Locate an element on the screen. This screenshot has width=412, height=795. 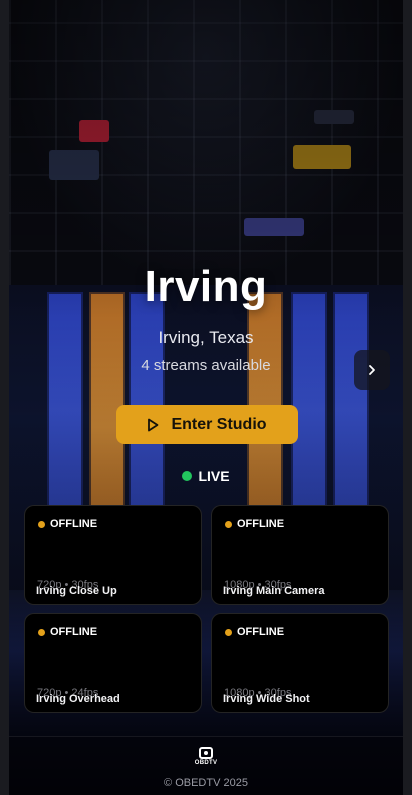
footer: OBDTV © OBEDTV 2025 is located at coordinates (206, 765).